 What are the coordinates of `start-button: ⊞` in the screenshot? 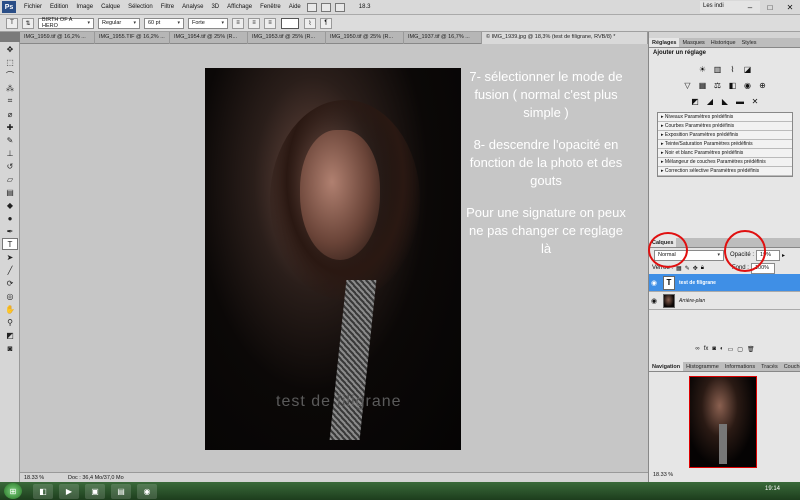 It's located at (13, 491).